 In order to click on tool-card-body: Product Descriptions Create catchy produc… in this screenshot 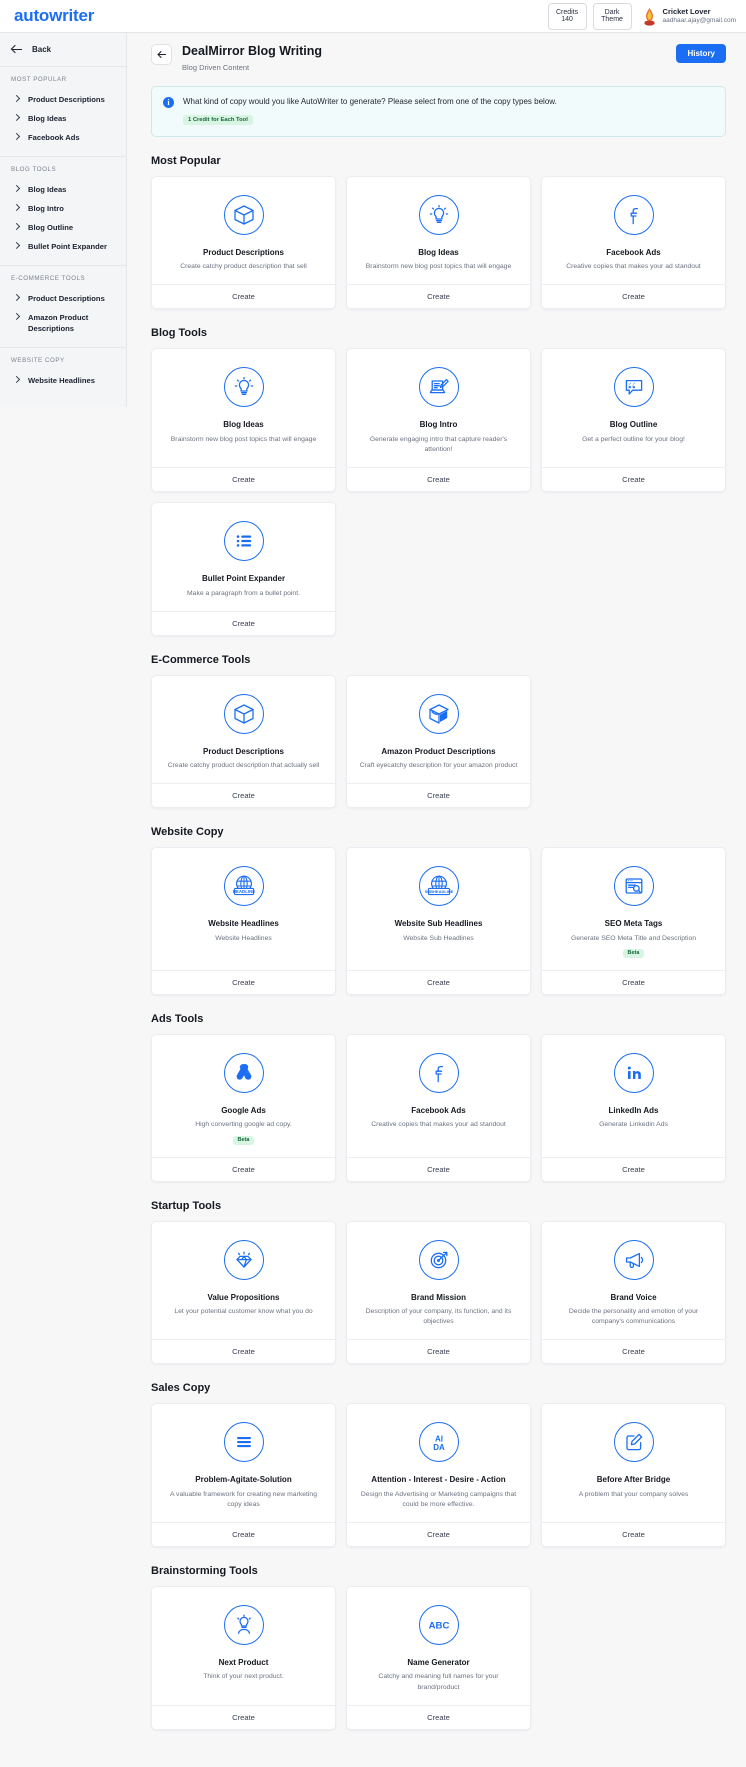, I will do `click(243, 231)`.